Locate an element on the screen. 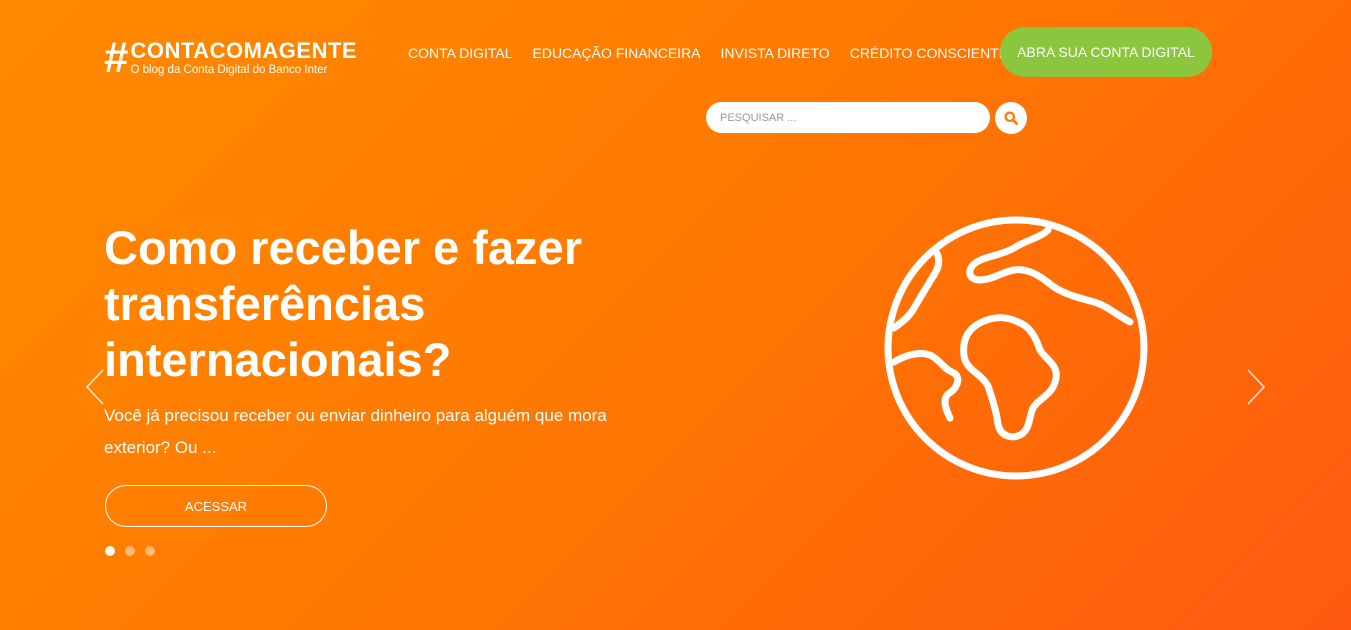  nav-item-invista-direto: INVISTA DIRETO is located at coordinates (775, 53).